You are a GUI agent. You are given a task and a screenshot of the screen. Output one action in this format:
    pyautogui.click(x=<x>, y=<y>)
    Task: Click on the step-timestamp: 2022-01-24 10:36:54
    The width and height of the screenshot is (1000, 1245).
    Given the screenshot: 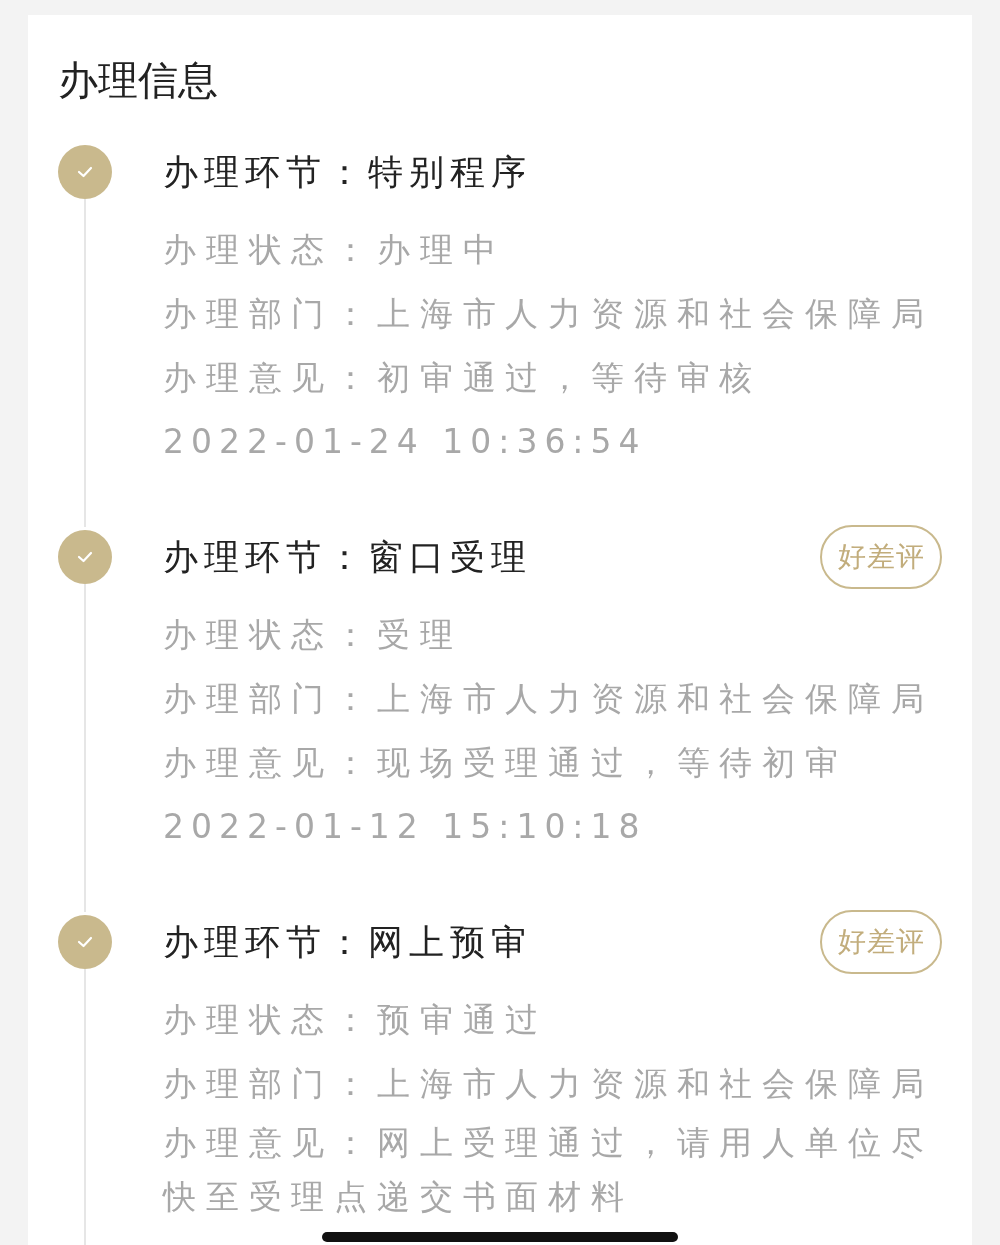 What is the action you would take?
    pyautogui.click(x=405, y=442)
    